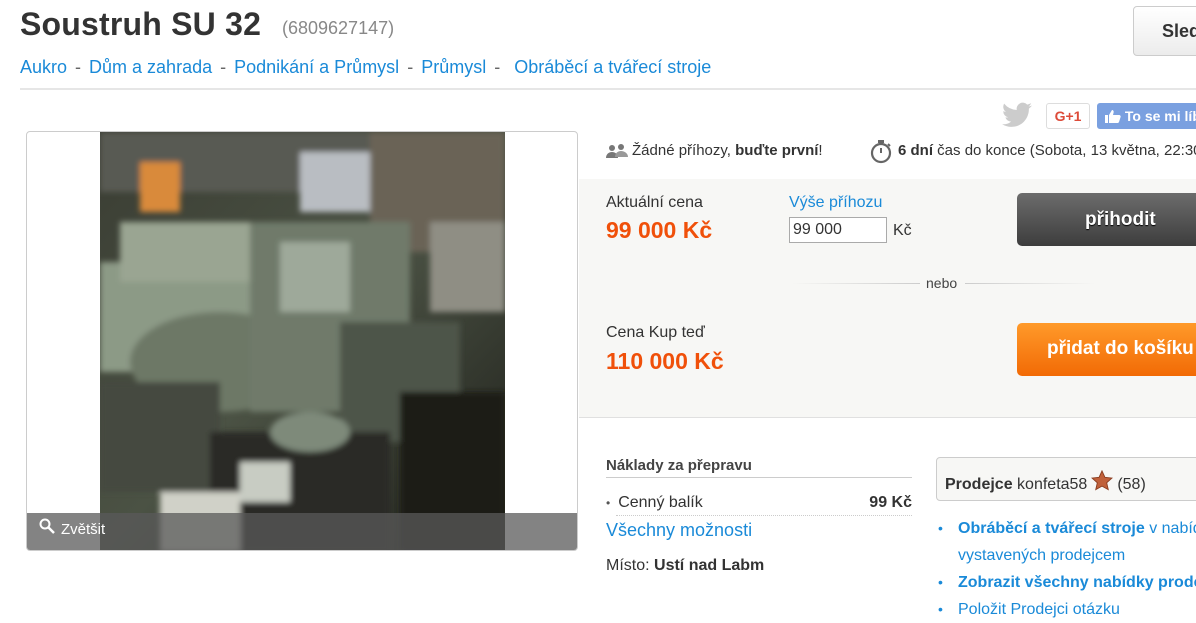 This screenshot has height=623, width=1196. Describe the element at coordinates (1068, 116) in the screenshot. I see `gplus-button: G+1` at that location.